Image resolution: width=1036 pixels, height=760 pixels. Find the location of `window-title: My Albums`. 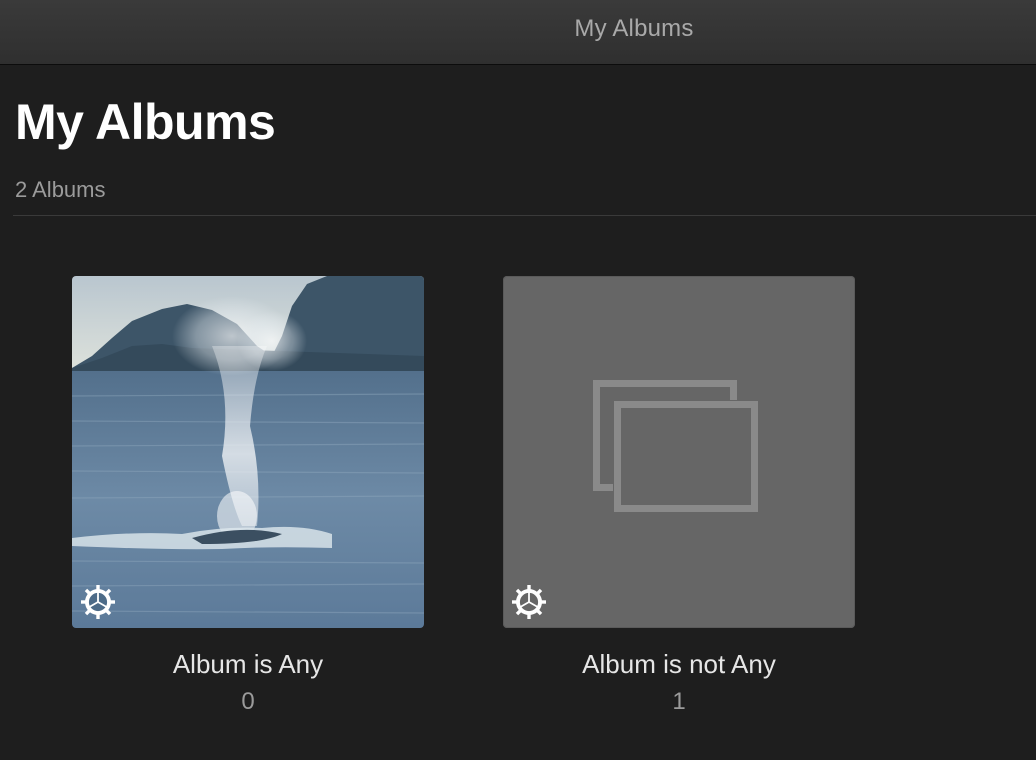

window-title: My Albums is located at coordinates (634, 28).